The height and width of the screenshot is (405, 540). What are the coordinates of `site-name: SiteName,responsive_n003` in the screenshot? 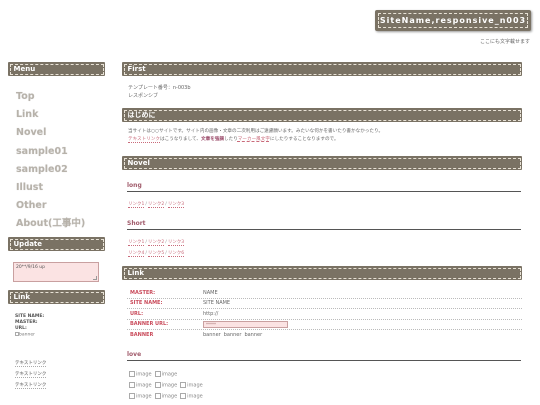 It's located at (453, 20).